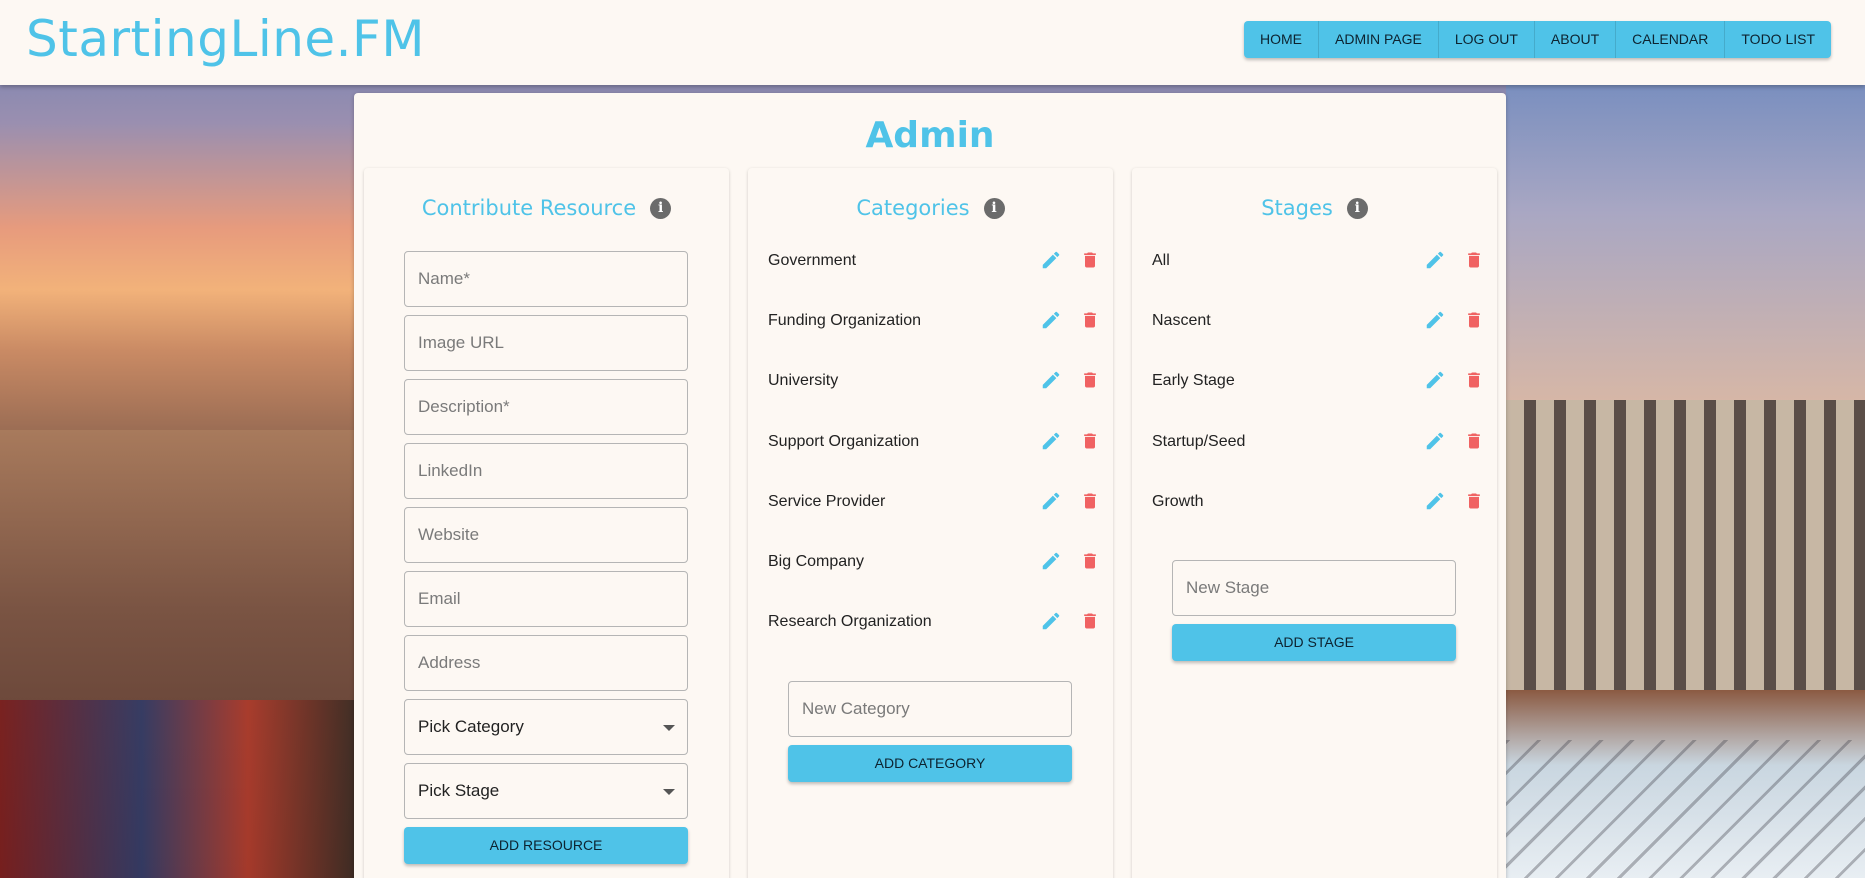  Describe the element at coordinates (850, 622) in the screenshot. I see `category-row-label: Research Organization` at that location.